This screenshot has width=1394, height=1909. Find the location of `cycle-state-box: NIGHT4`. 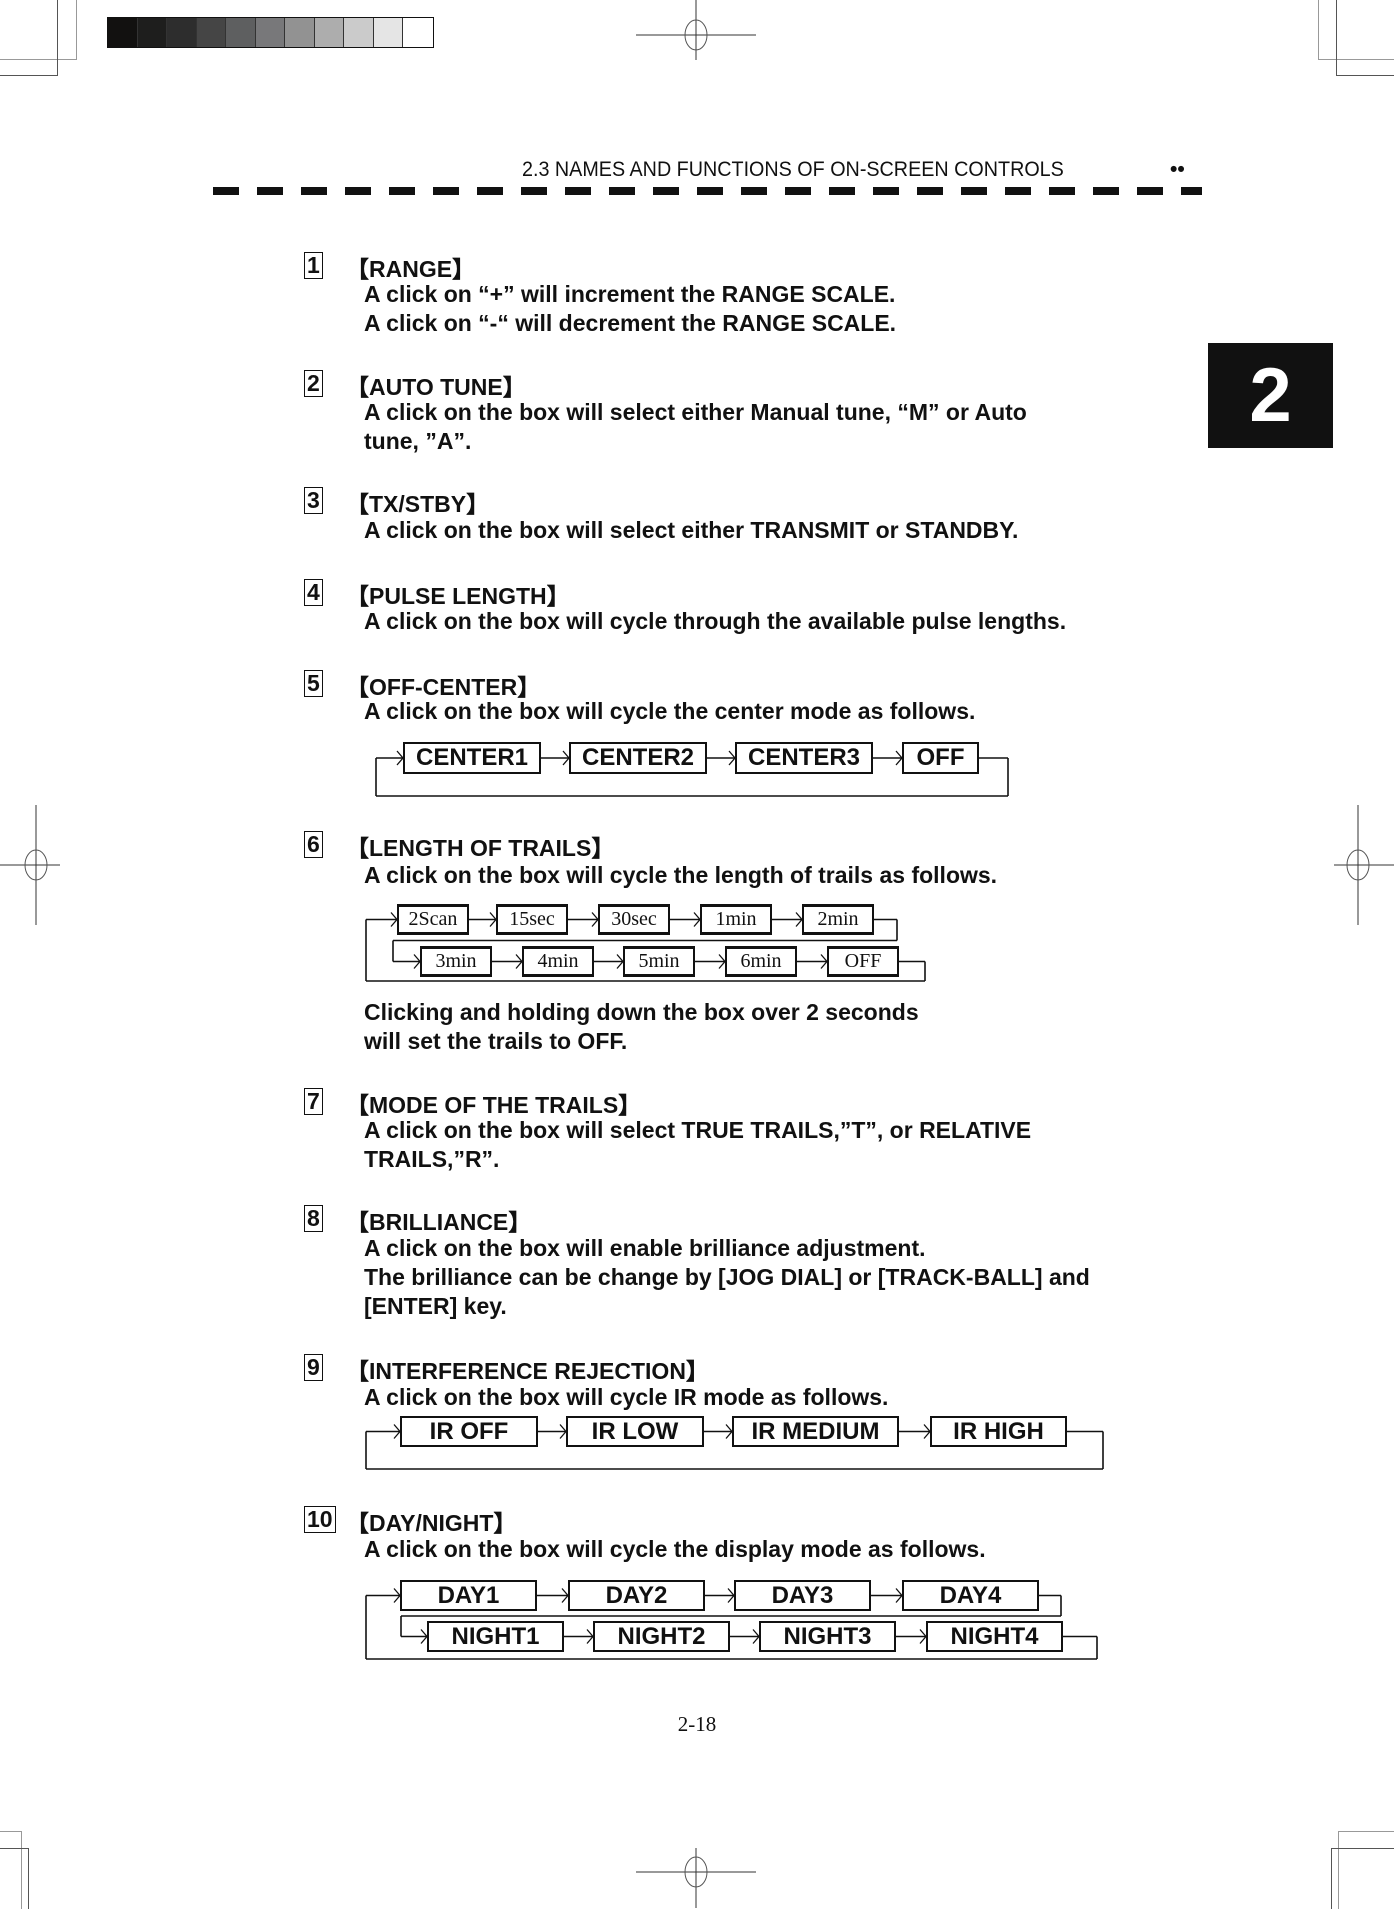

cycle-state-box: NIGHT4 is located at coordinates (994, 1636).